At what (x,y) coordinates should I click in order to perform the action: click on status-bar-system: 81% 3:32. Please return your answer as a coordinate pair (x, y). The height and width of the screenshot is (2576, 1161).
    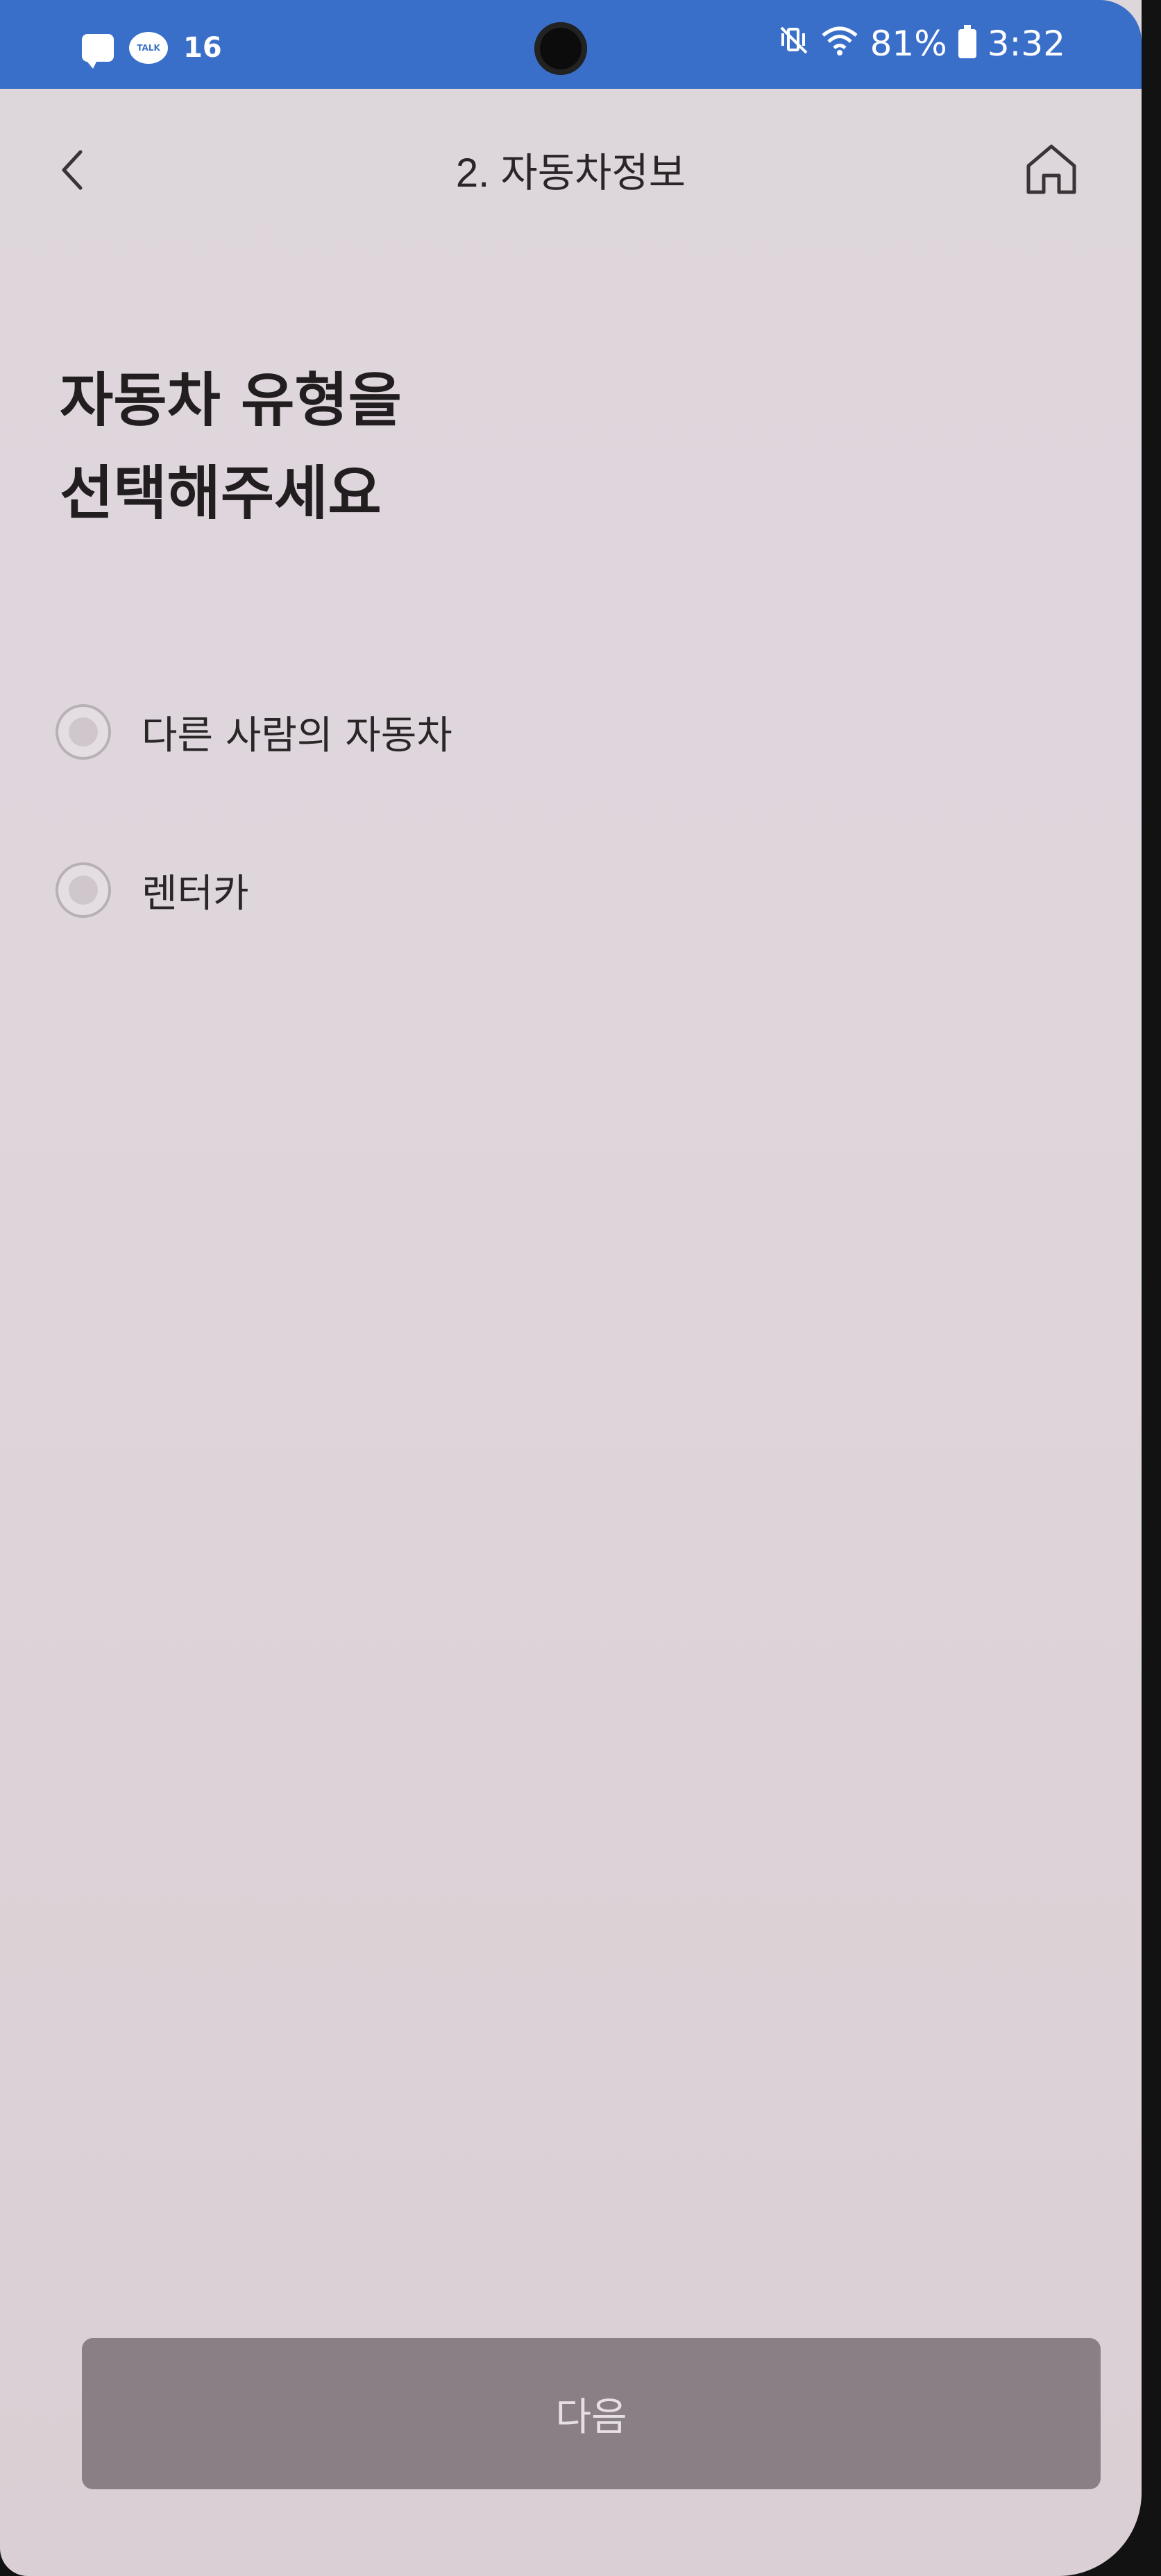
    Looking at the image, I should click on (922, 44).